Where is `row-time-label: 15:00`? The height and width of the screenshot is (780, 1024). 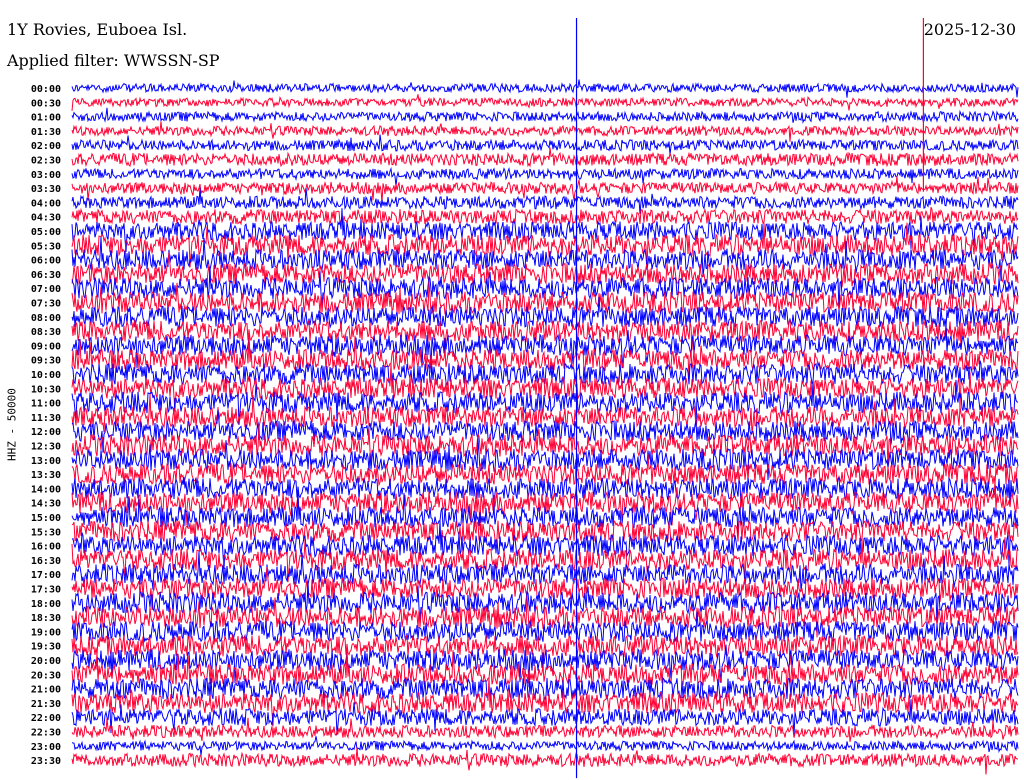
row-time-label: 15:00 is located at coordinates (46, 518).